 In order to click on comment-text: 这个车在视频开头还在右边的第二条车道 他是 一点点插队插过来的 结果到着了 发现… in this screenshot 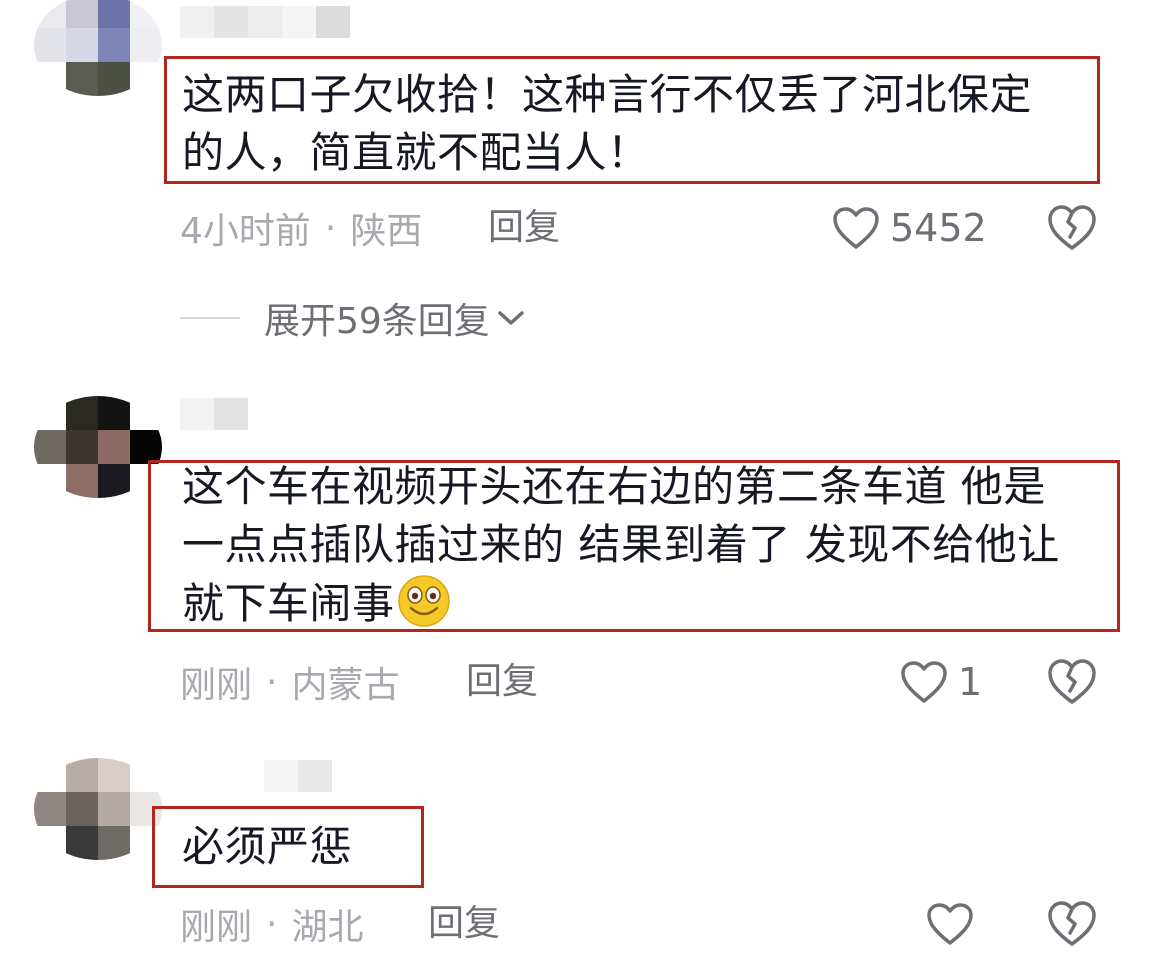, I will do `click(621, 545)`.